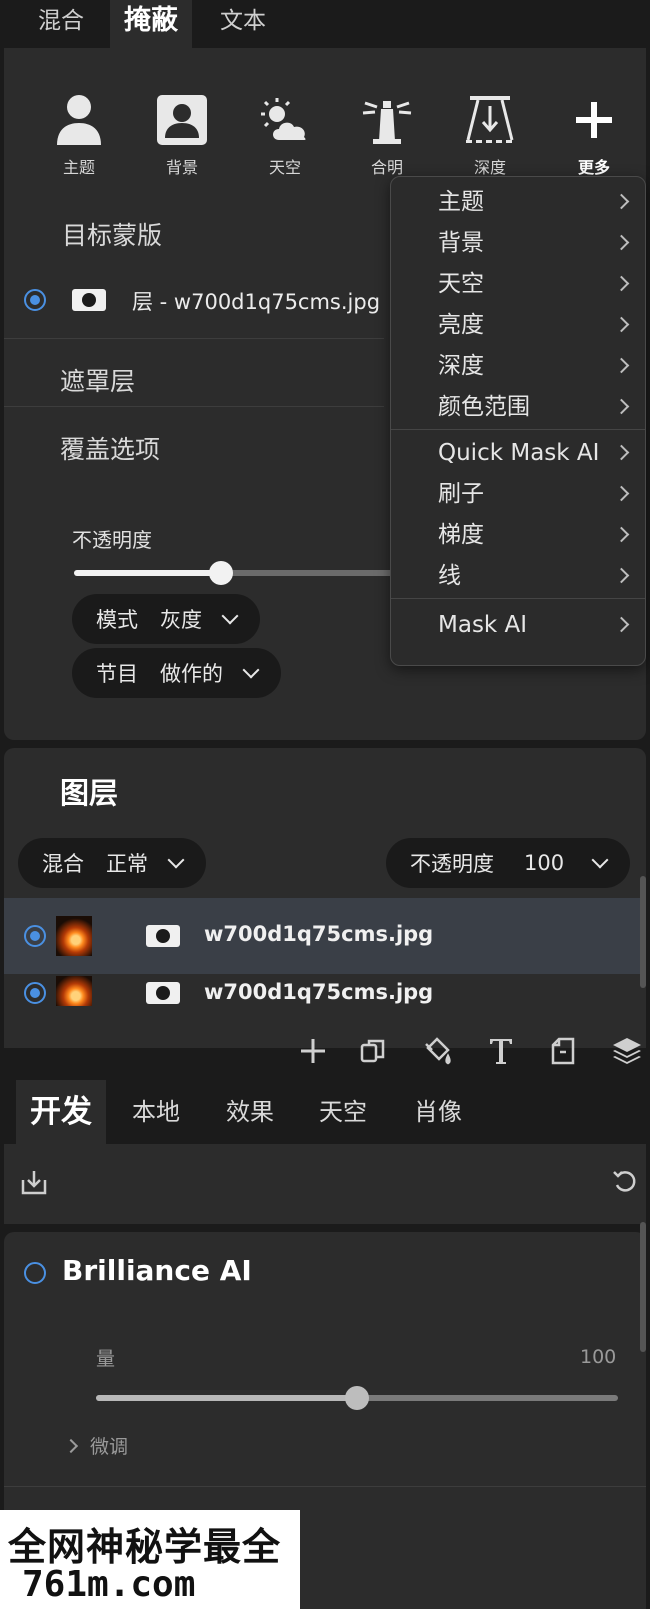 This screenshot has height=1609, width=650. What do you see at coordinates (166, 619) in the screenshot?
I see `overlay-mode-dropdown: 模式 灰度` at bounding box center [166, 619].